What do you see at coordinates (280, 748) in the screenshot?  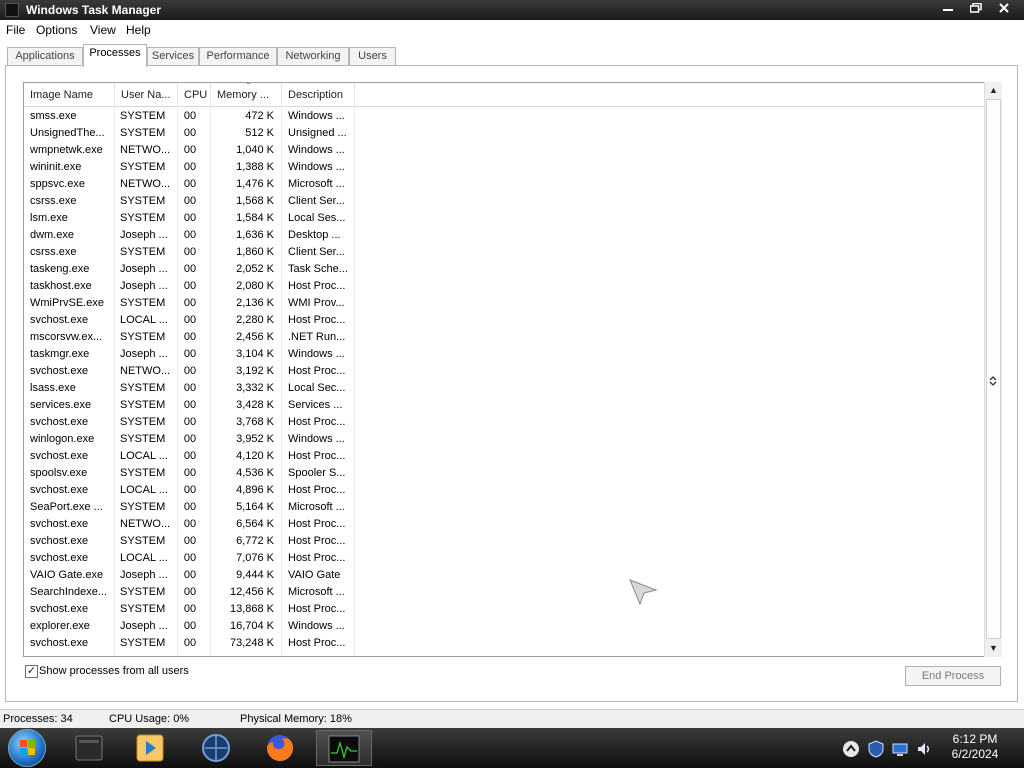 I see `firefox-icon` at bounding box center [280, 748].